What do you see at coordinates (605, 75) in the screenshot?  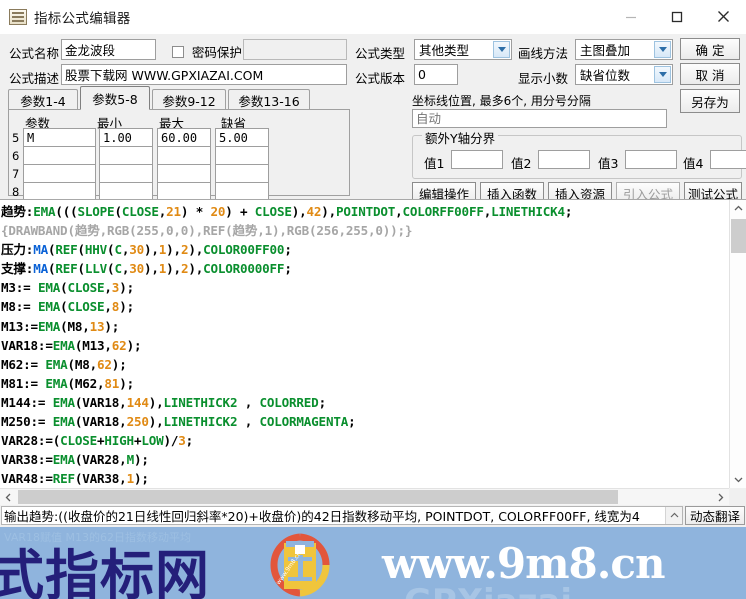 I see `decimals-value: 缺省位数` at bounding box center [605, 75].